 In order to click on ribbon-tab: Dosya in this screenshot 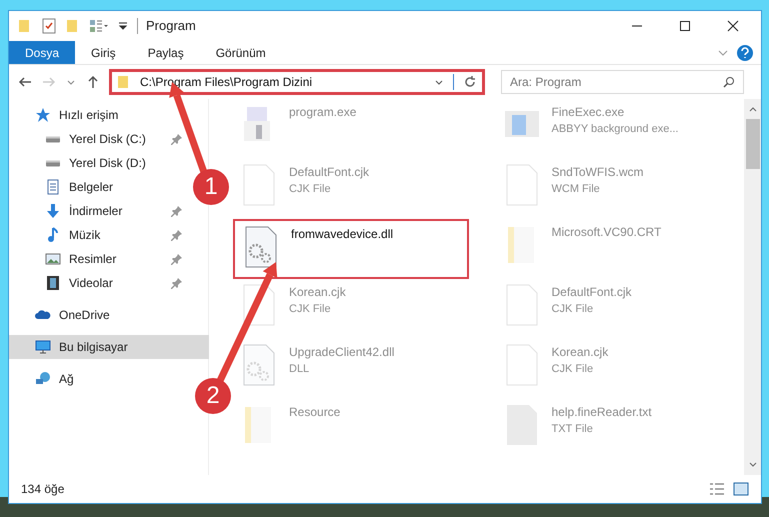, I will do `click(42, 52)`.